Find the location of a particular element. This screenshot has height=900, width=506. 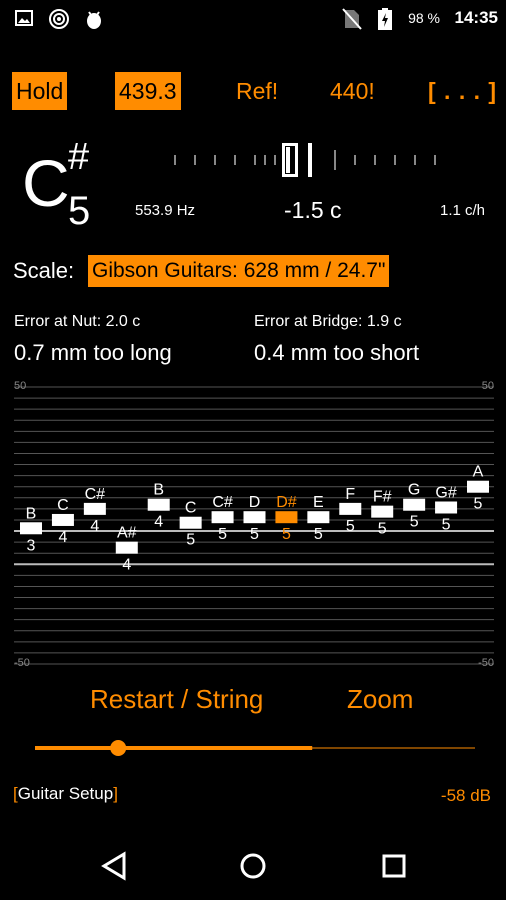

note-octave-label: 3 is located at coordinates (31, 545).